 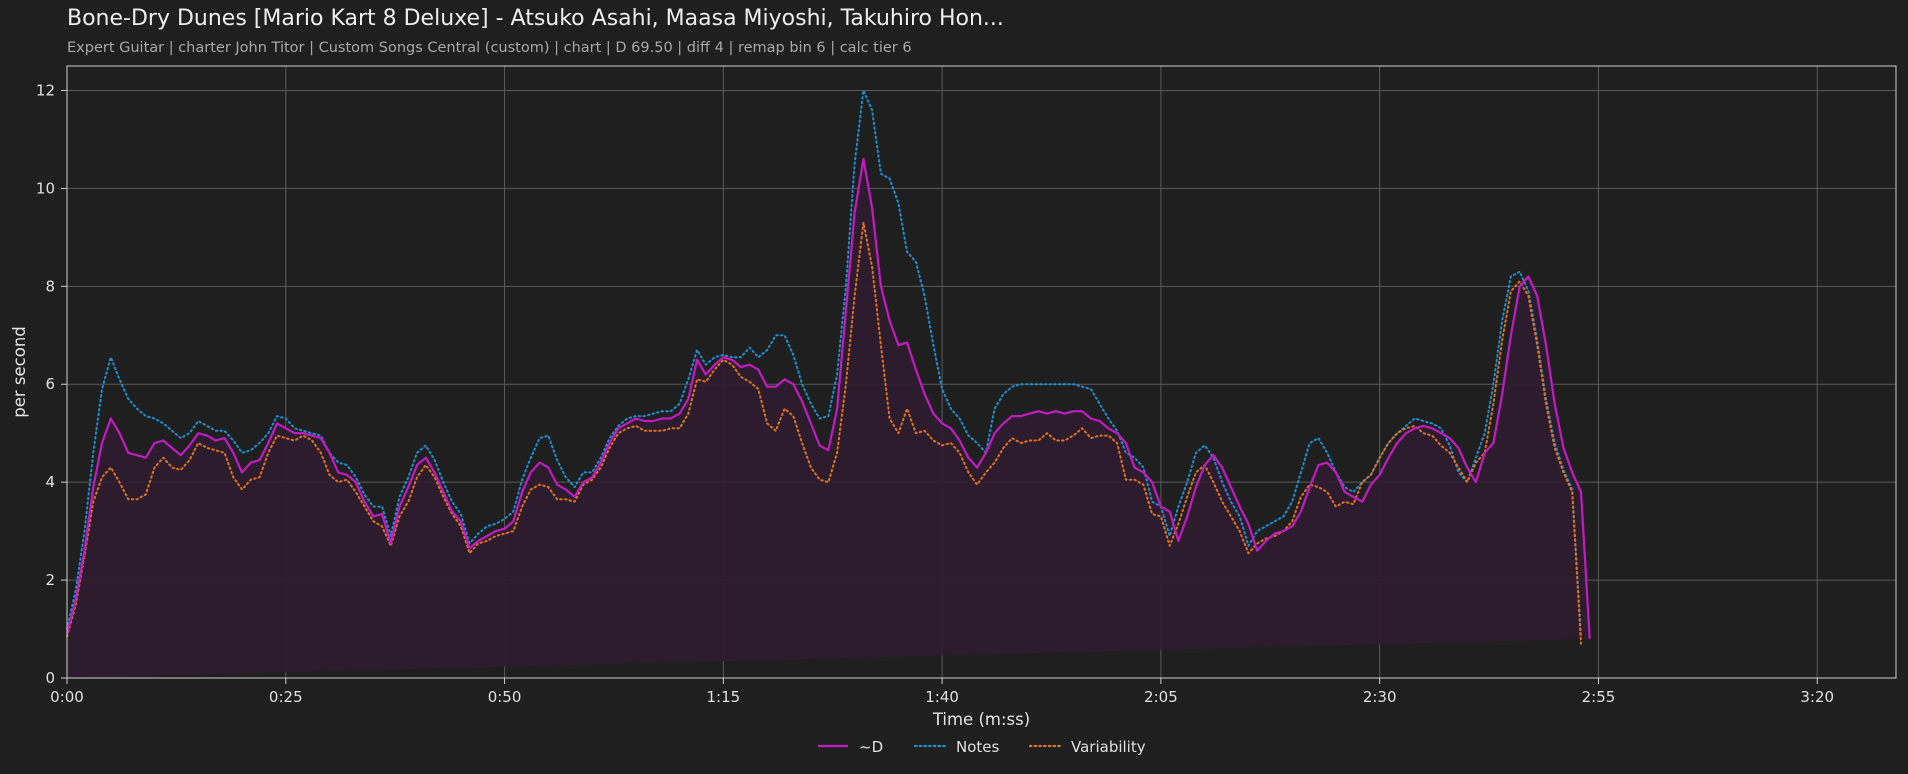 I want to click on y-tick-label: 0, so click(x=50, y=678).